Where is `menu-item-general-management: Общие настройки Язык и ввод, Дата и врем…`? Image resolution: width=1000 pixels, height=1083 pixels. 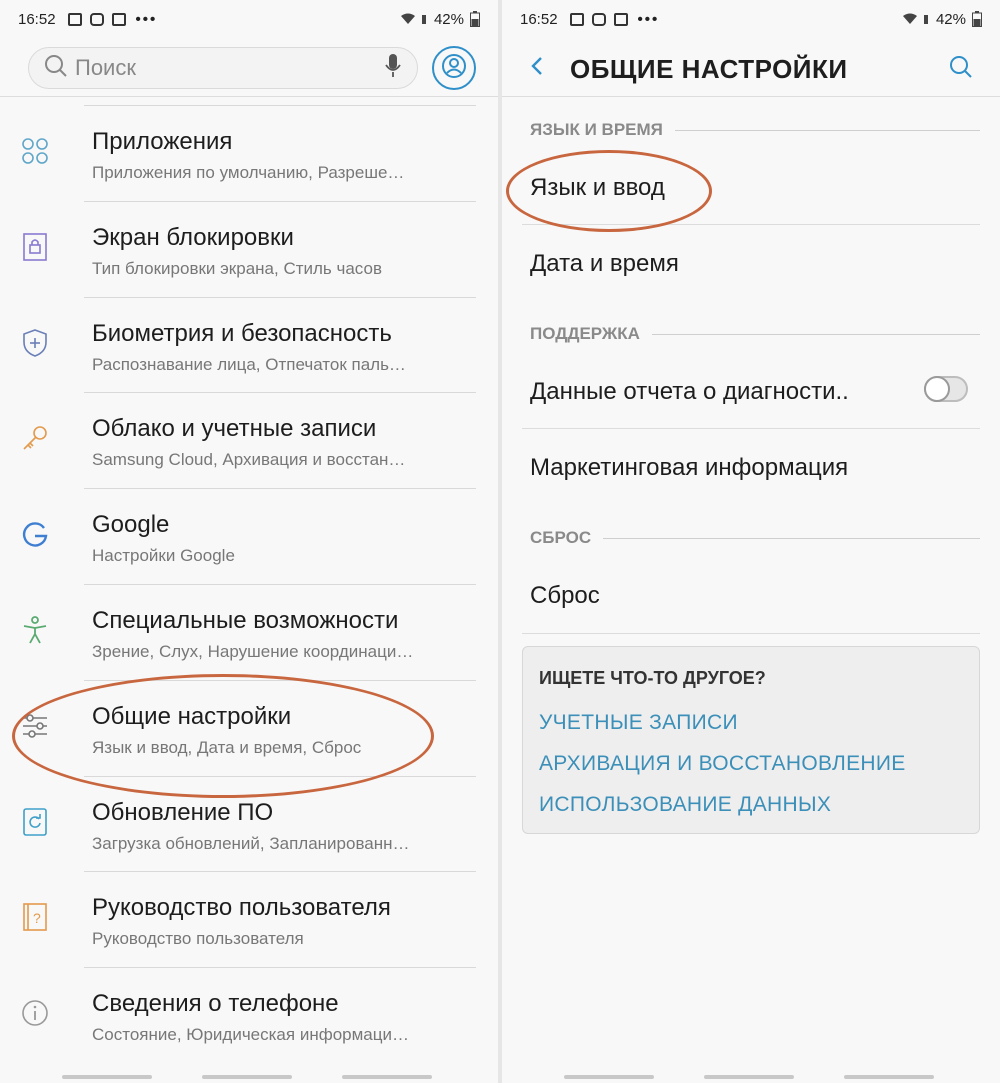 menu-item-general-management: Общие настройки Язык и ввод, Дата и врем… is located at coordinates (249, 727).